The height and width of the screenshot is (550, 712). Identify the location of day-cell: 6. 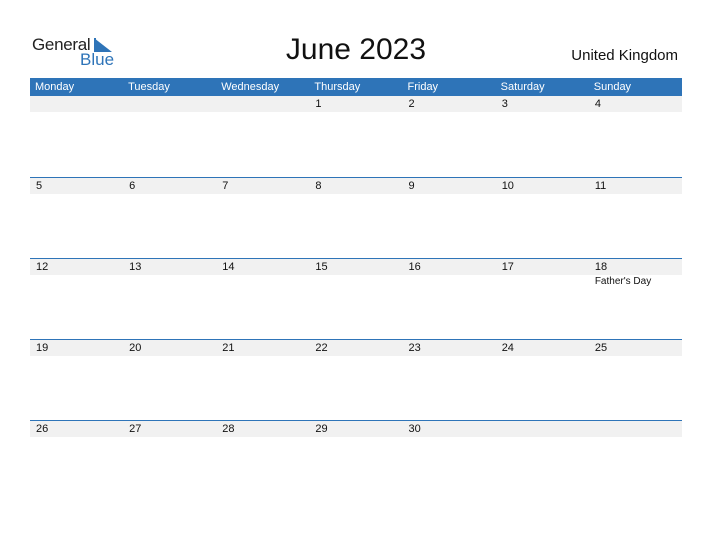
(169, 218).